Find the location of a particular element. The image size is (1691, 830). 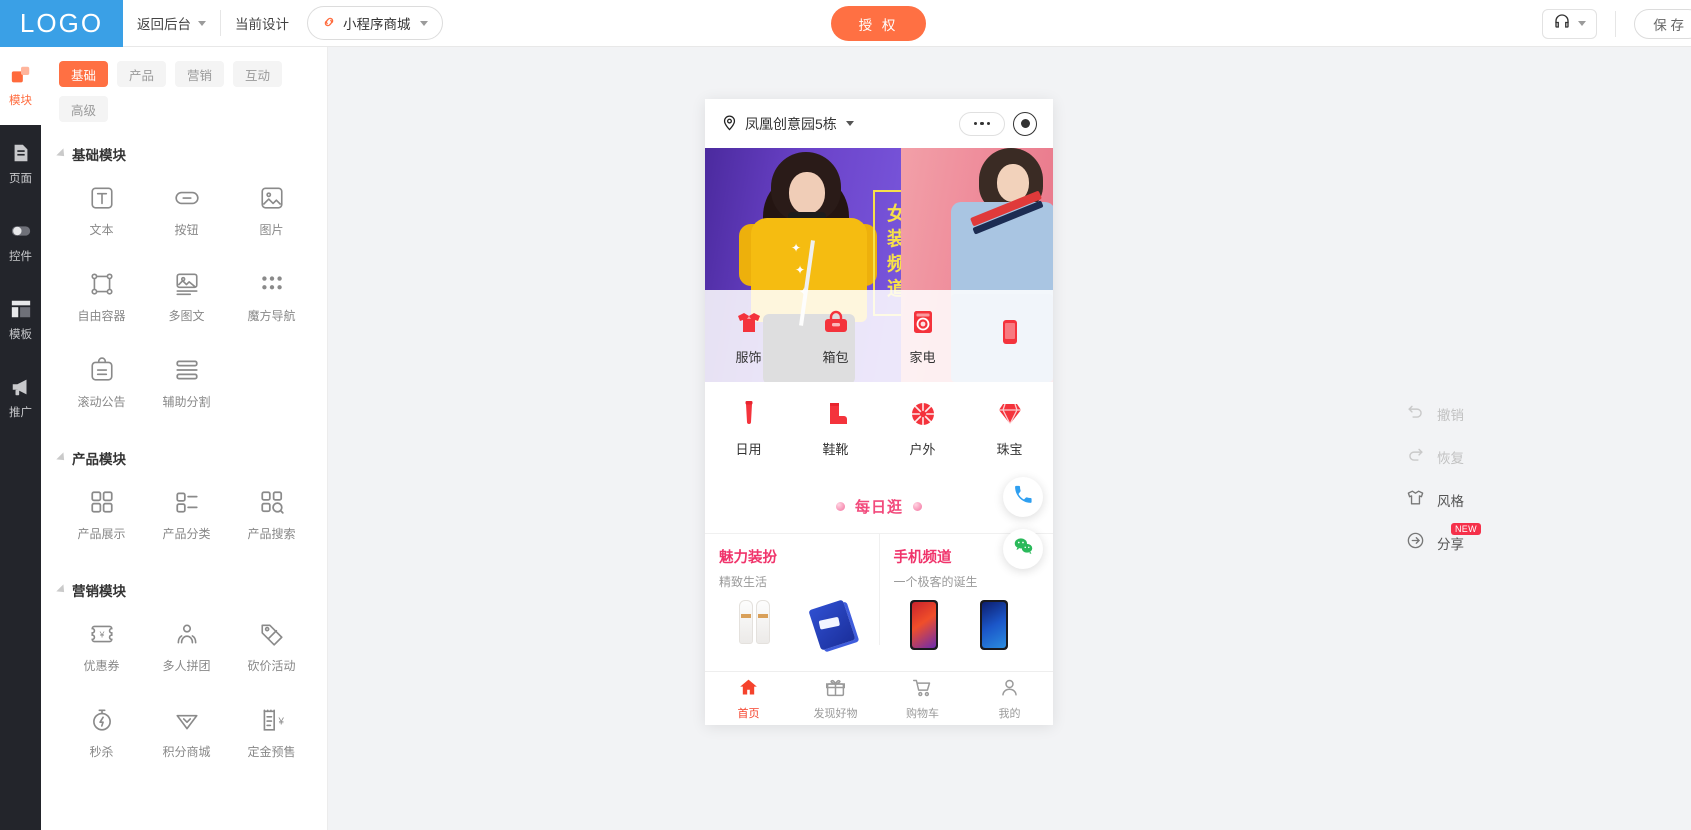

category-item: 箱包 is located at coordinates (835, 336).